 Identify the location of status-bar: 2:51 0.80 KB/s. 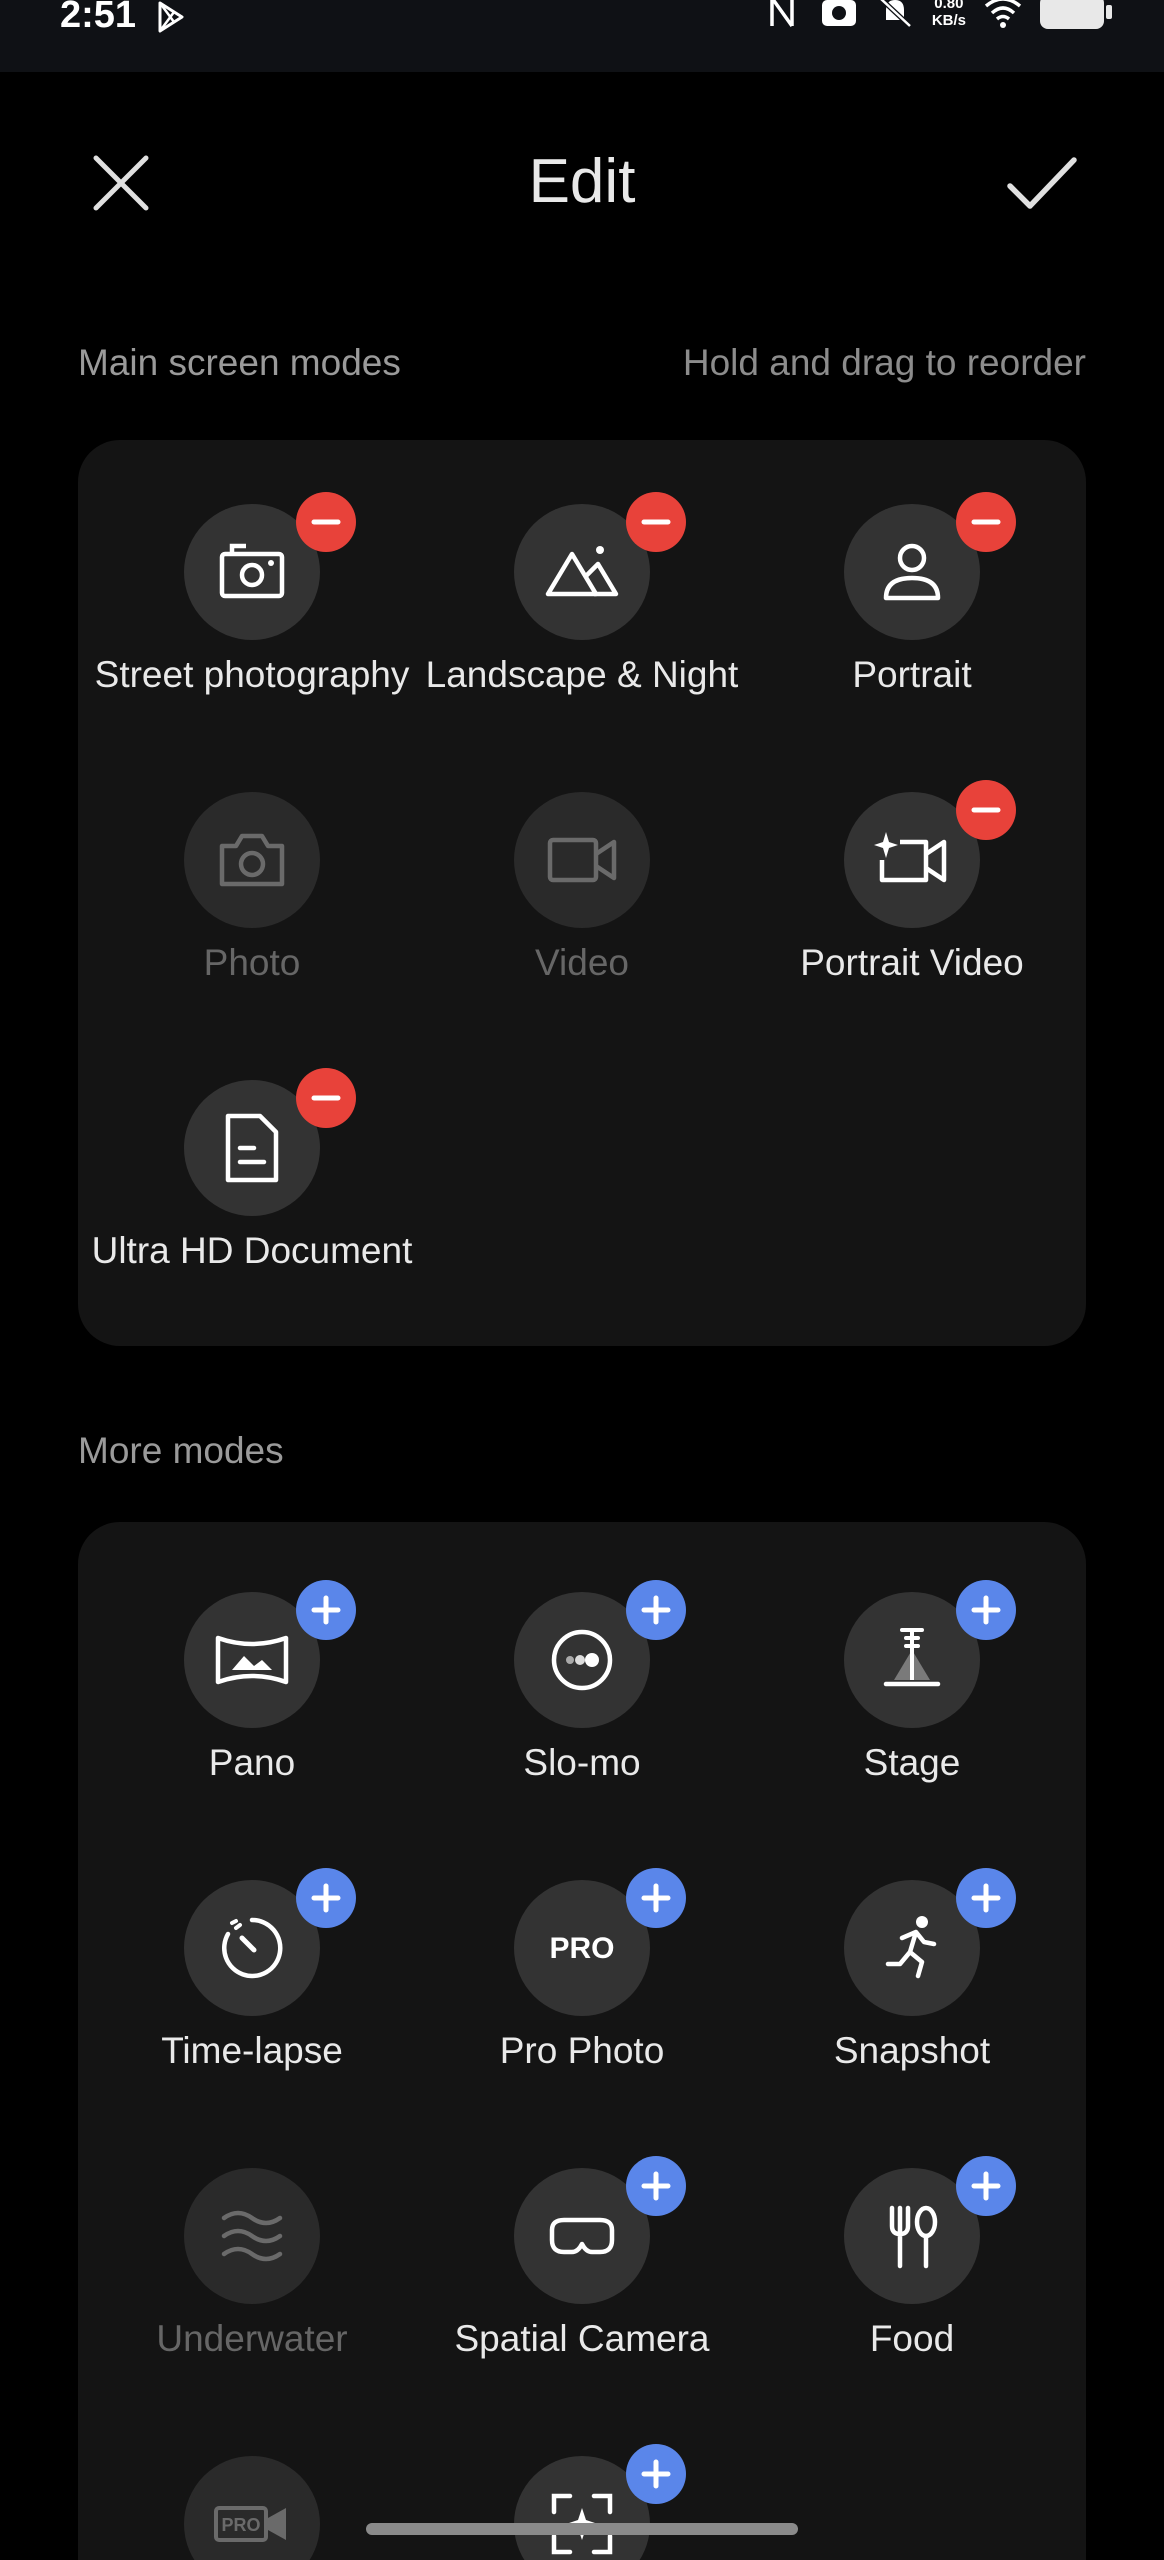
(582, 36).